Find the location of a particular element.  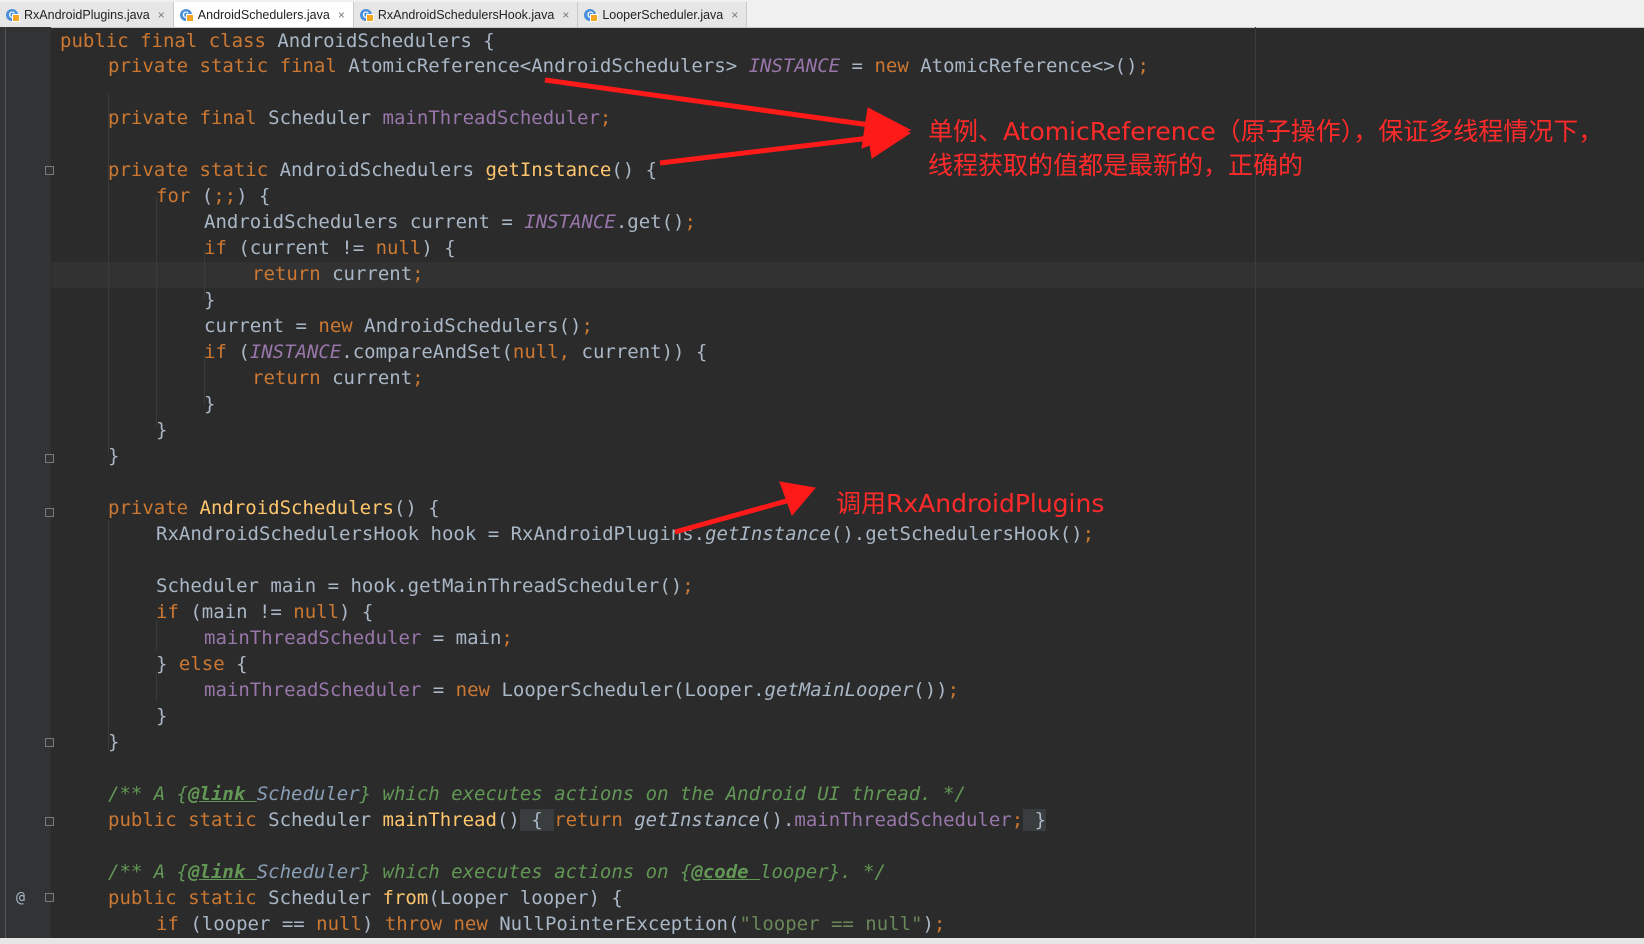

arrow-to-rxandroidplugins-note is located at coordinates (745, 508).